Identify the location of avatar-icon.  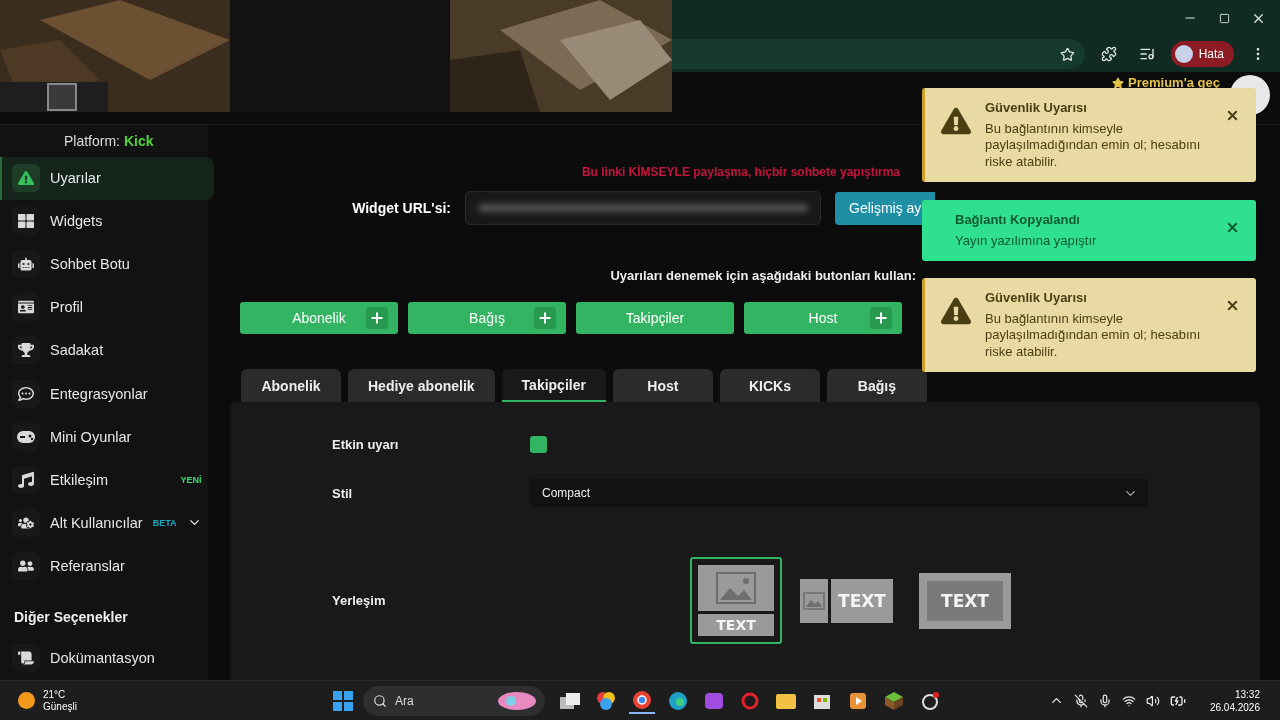
(1183, 54).